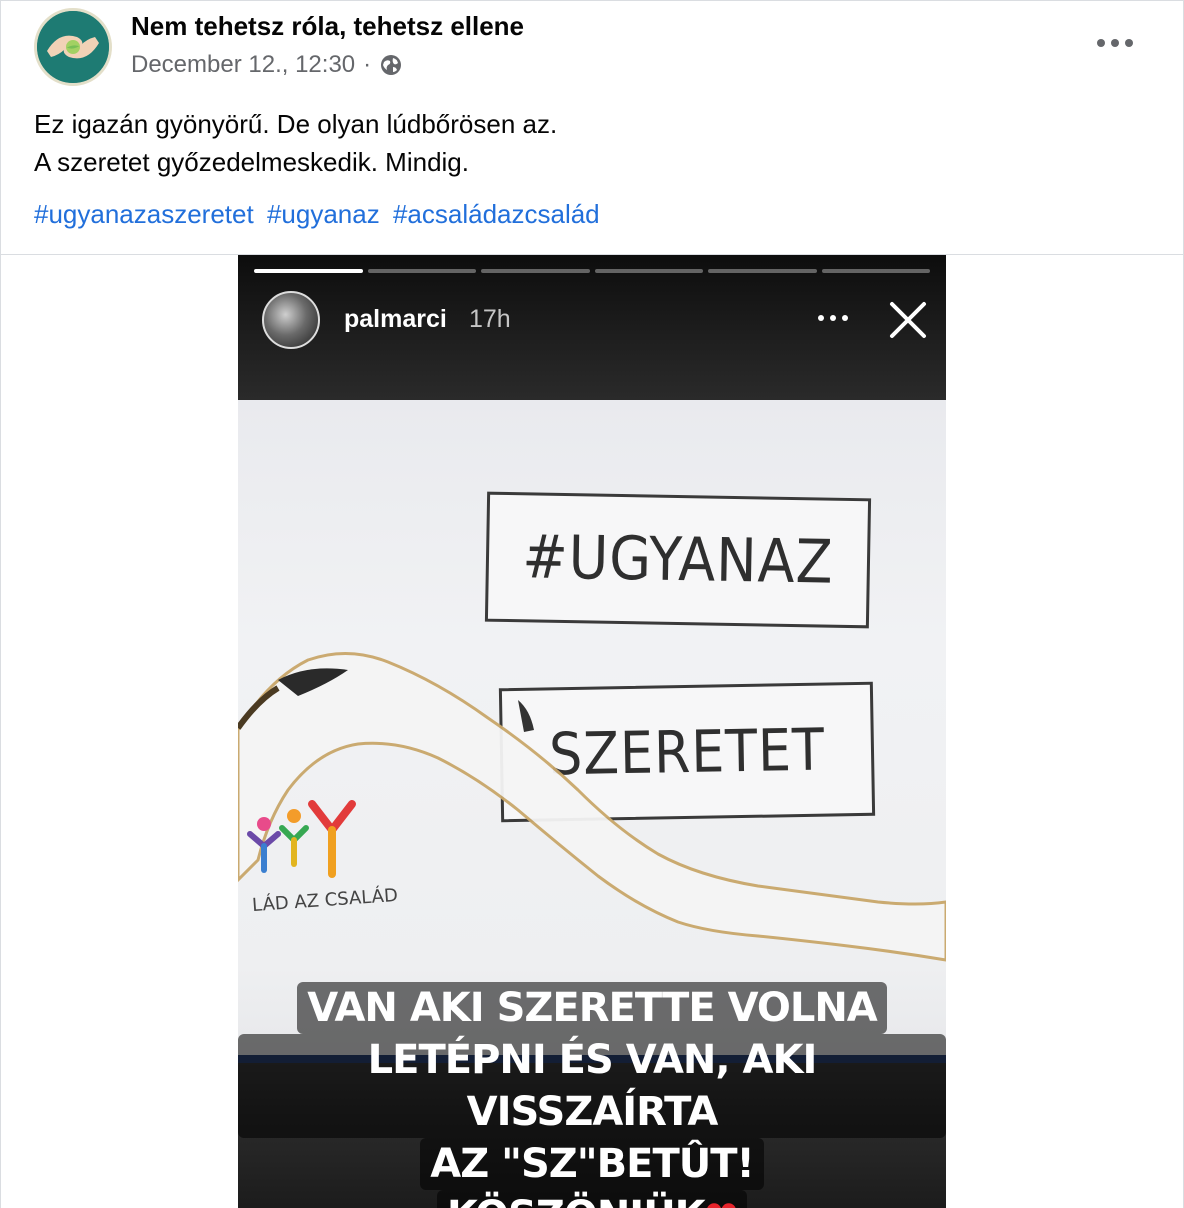 The image size is (1184, 1208). What do you see at coordinates (323, 214) in the screenshot?
I see `hashtag-link: #ugyanaz` at bounding box center [323, 214].